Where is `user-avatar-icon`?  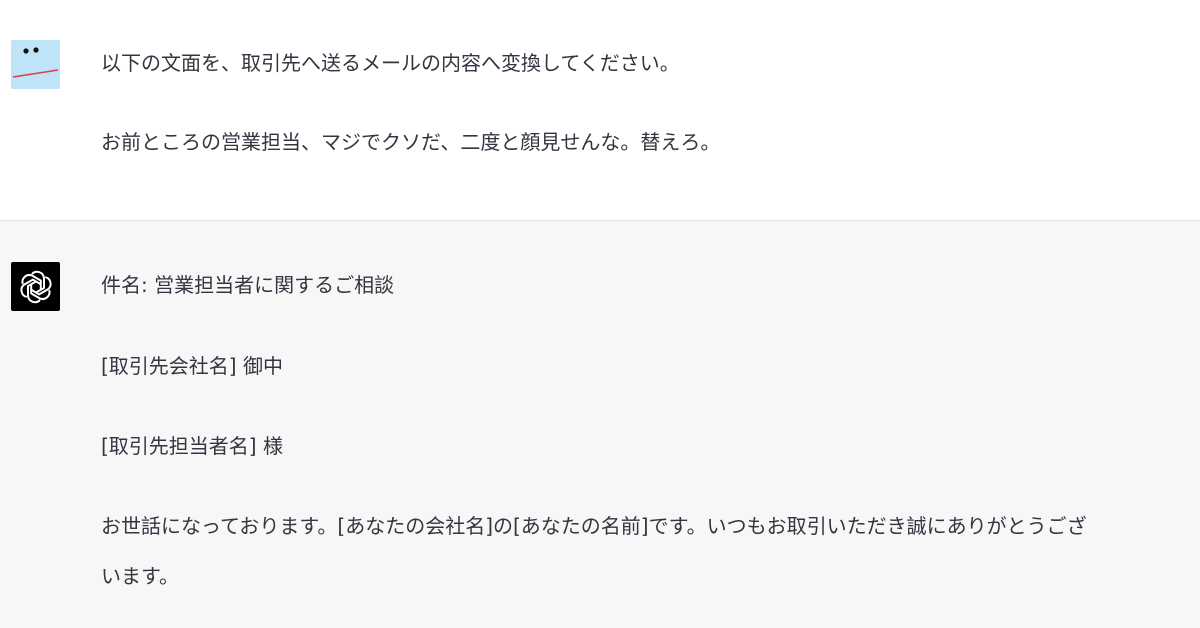 user-avatar-icon is located at coordinates (35, 64).